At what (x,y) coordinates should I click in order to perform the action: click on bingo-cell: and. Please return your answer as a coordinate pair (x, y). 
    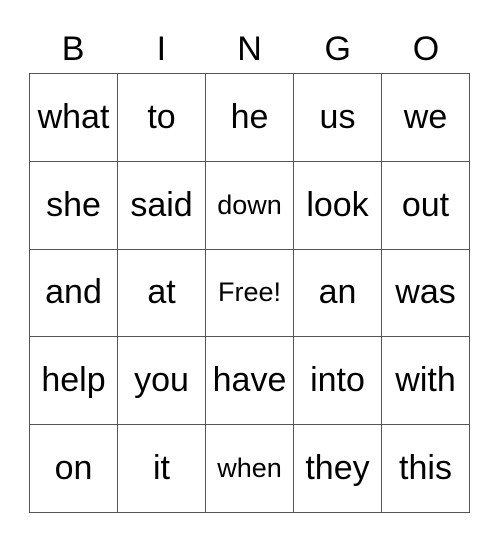
    Looking at the image, I should click on (73, 293).